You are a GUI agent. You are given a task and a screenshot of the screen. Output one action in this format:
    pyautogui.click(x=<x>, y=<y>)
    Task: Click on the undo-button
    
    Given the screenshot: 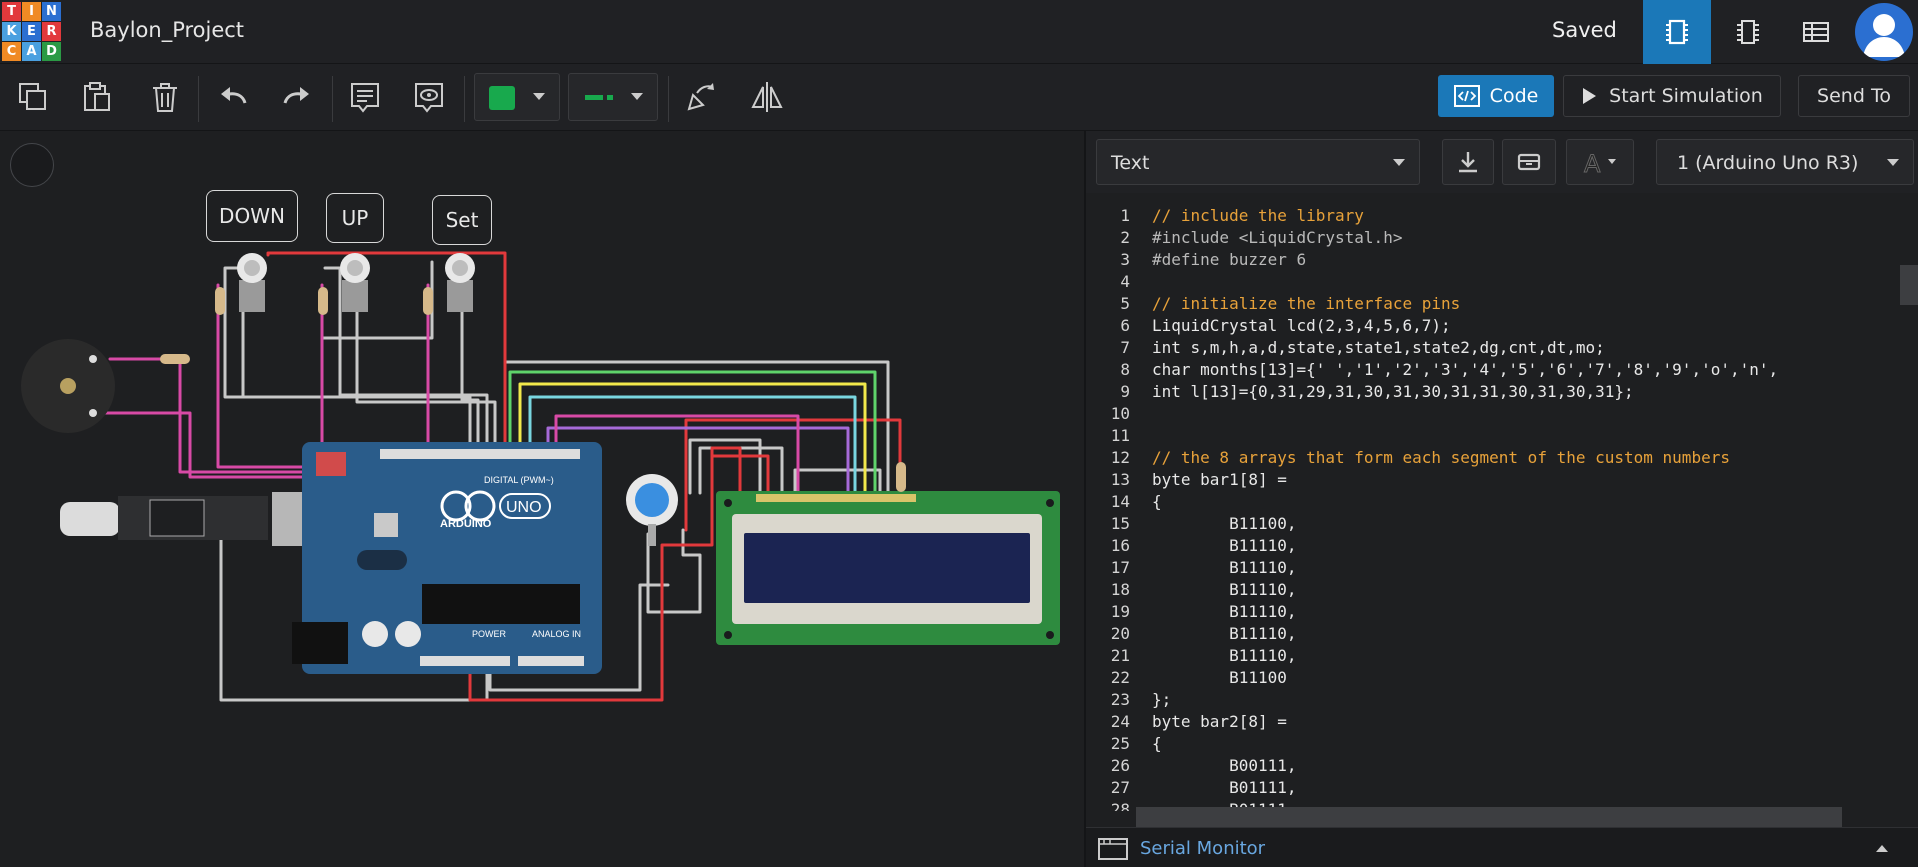 What is the action you would take?
    pyautogui.click(x=233, y=97)
    